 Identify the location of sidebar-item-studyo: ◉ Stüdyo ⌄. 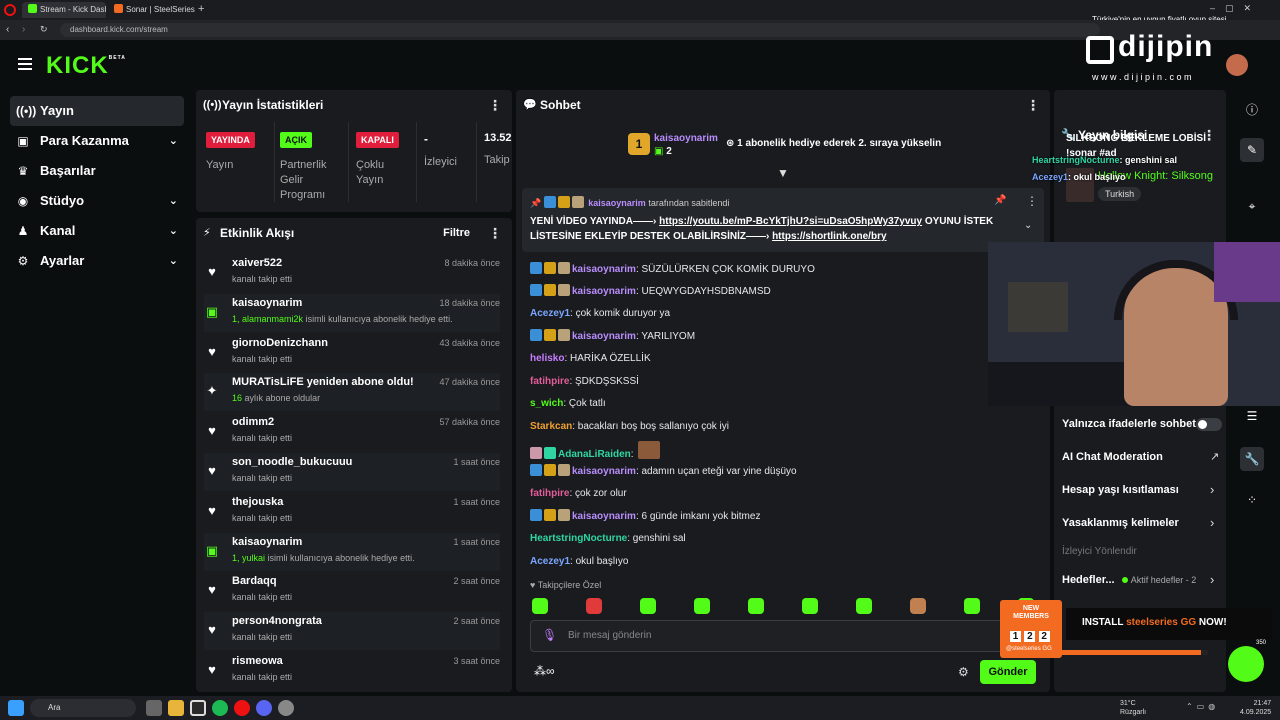
(97, 201).